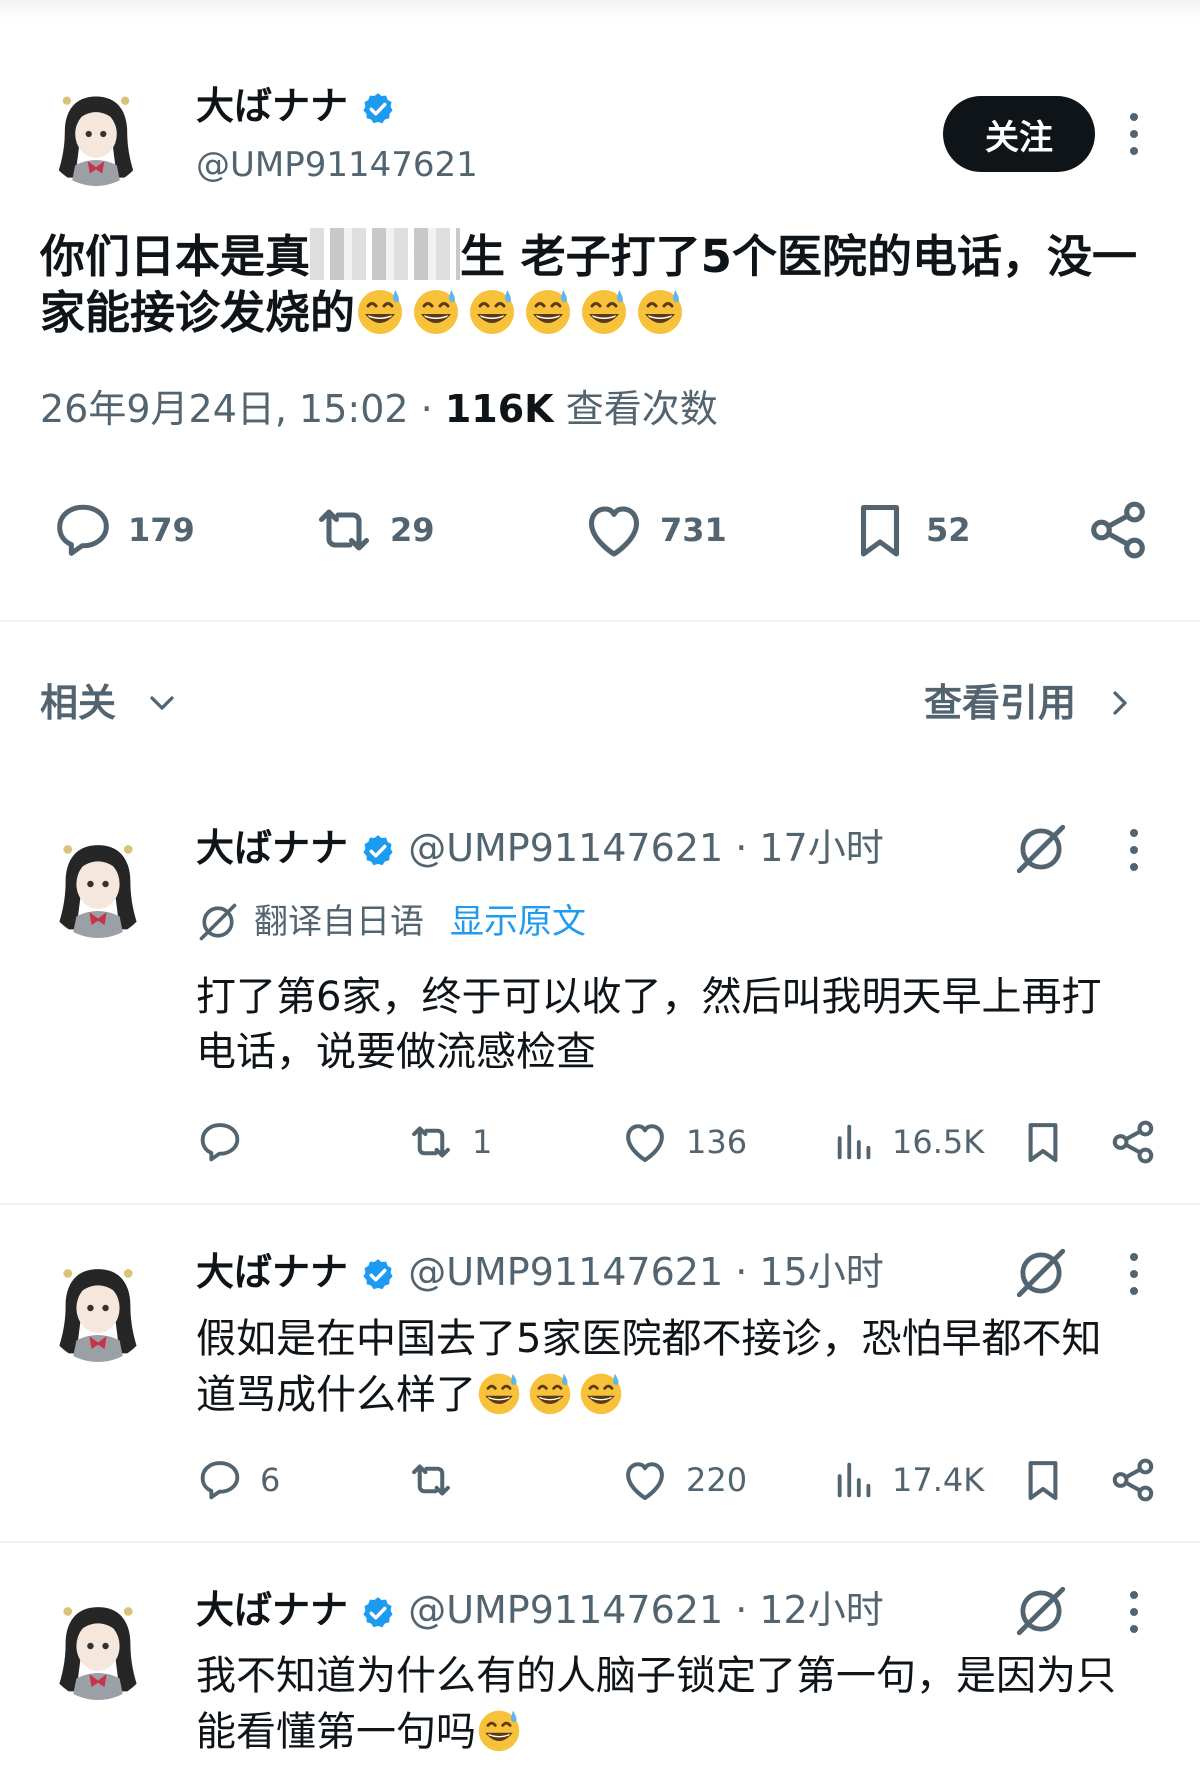 The image size is (1200, 1772). I want to click on reply-button: 6, so click(237, 1480).